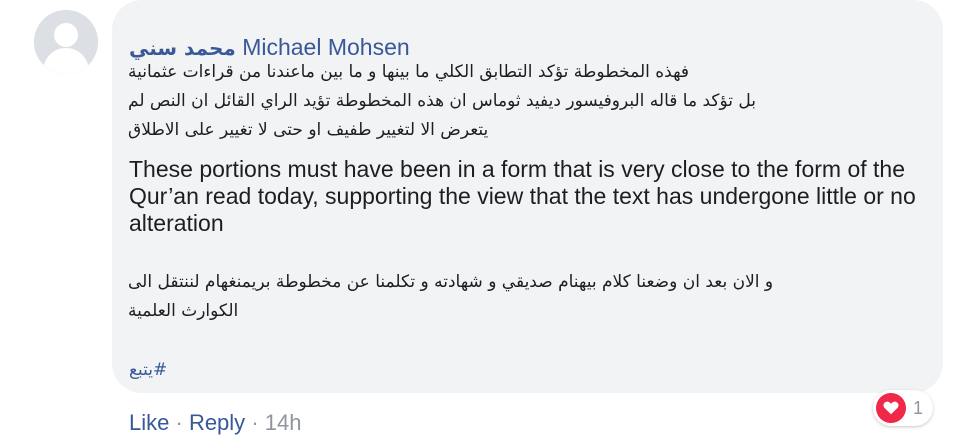 This screenshot has width=974, height=448. Describe the element at coordinates (183, 311) in the screenshot. I see `comment-text-line: الكوارث العلمية` at that location.